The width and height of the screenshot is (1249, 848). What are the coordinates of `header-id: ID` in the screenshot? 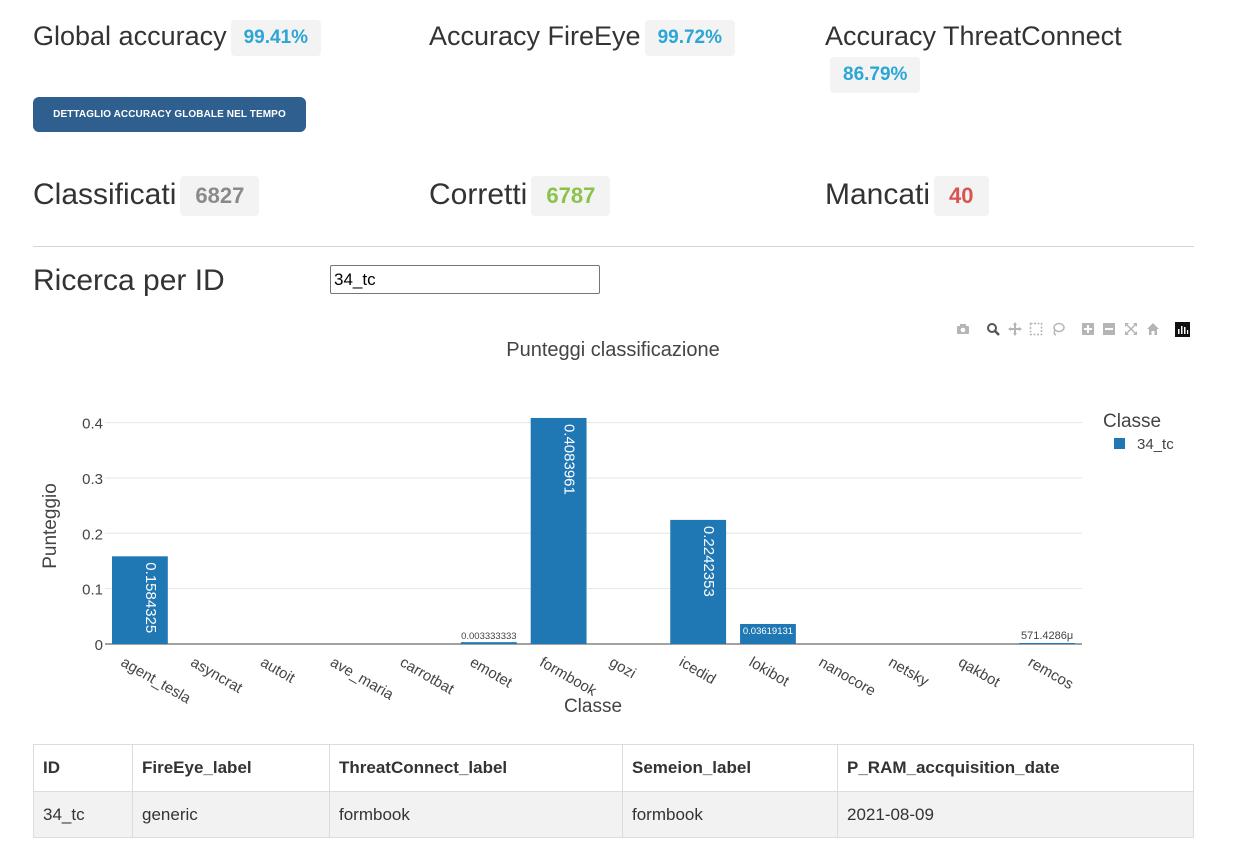 It's located at (83, 768).